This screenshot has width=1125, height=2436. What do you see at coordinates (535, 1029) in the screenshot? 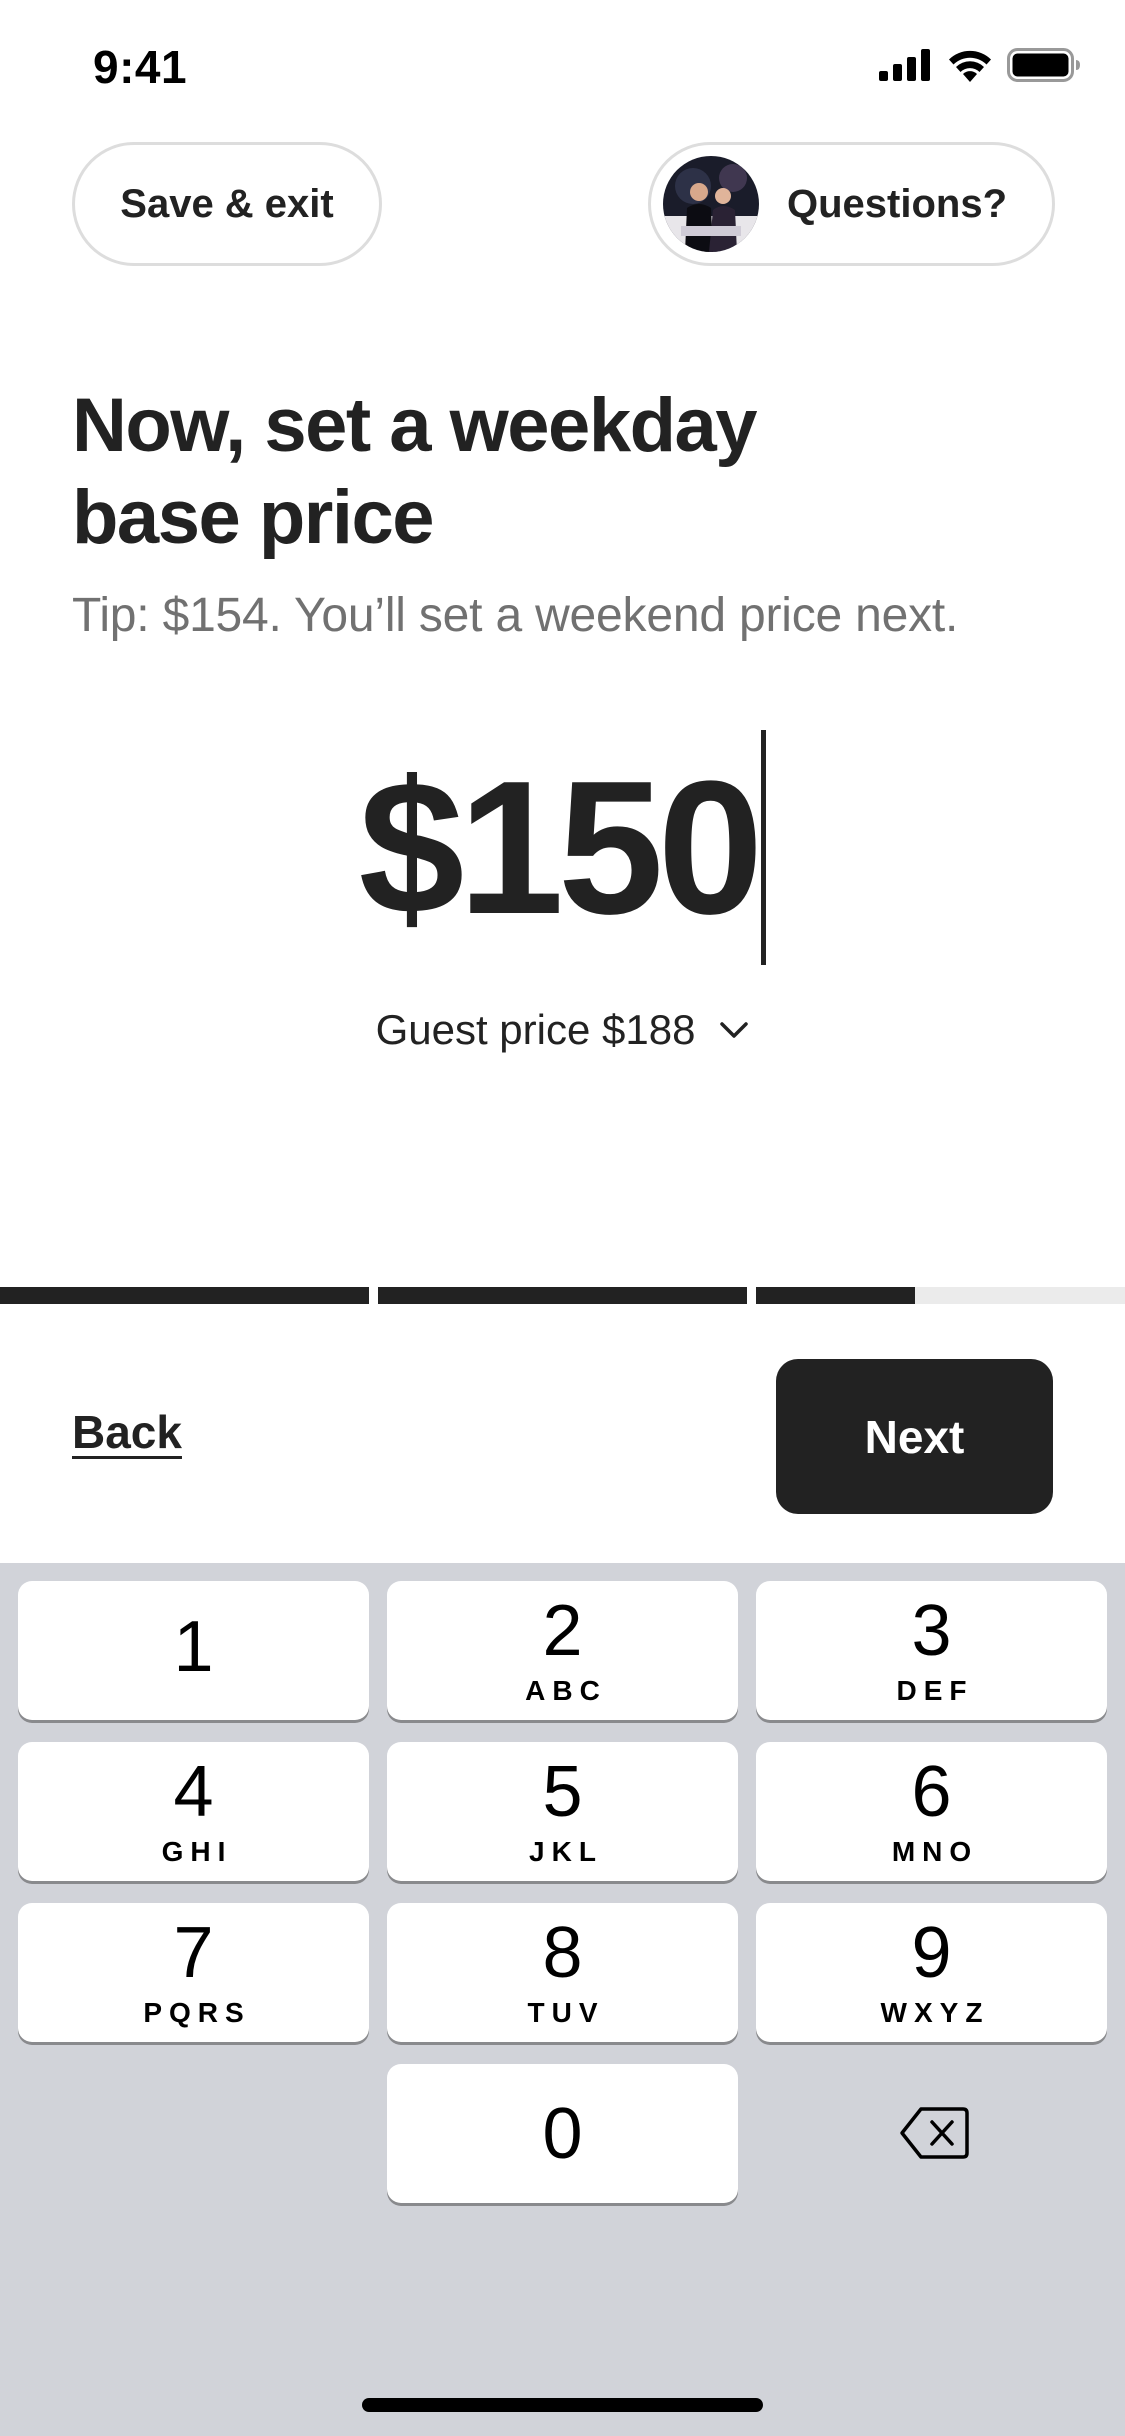
I see `guest-price-label: Guest price $188` at bounding box center [535, 1029].